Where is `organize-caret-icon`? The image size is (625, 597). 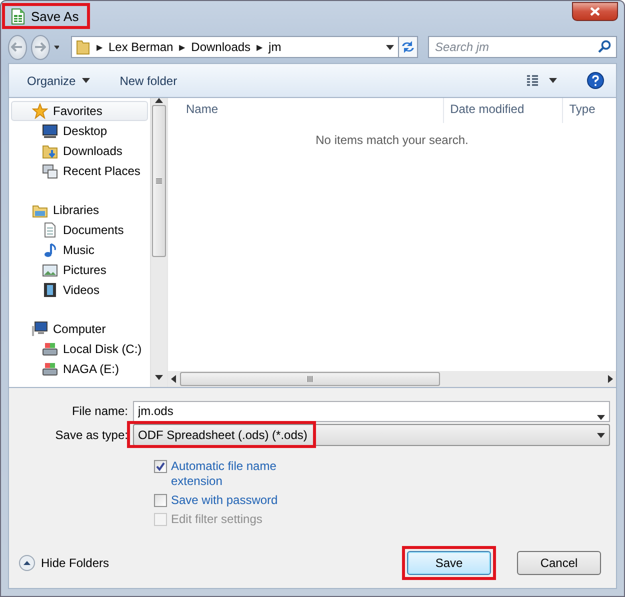 organize-caret-icon is located at coordinates (86, 80).